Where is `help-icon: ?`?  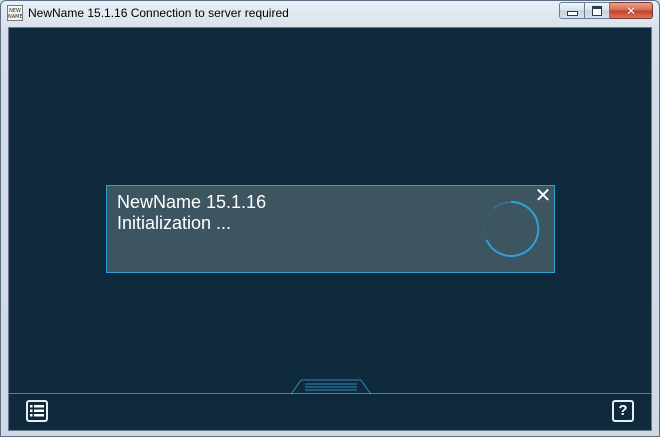
help-icon: ? is located at coordinates (623, 410).